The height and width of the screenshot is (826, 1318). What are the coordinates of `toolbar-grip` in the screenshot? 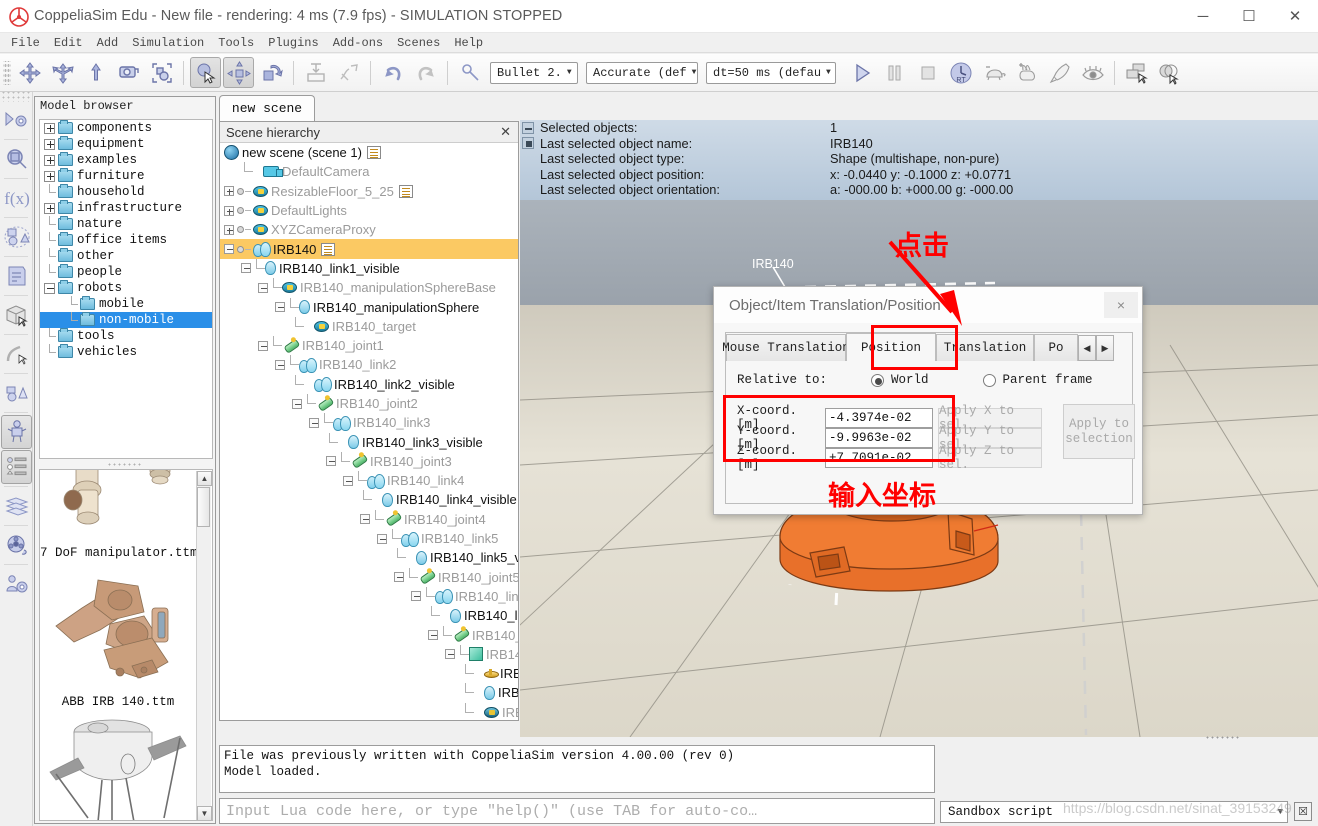 It's located at (7, 72).